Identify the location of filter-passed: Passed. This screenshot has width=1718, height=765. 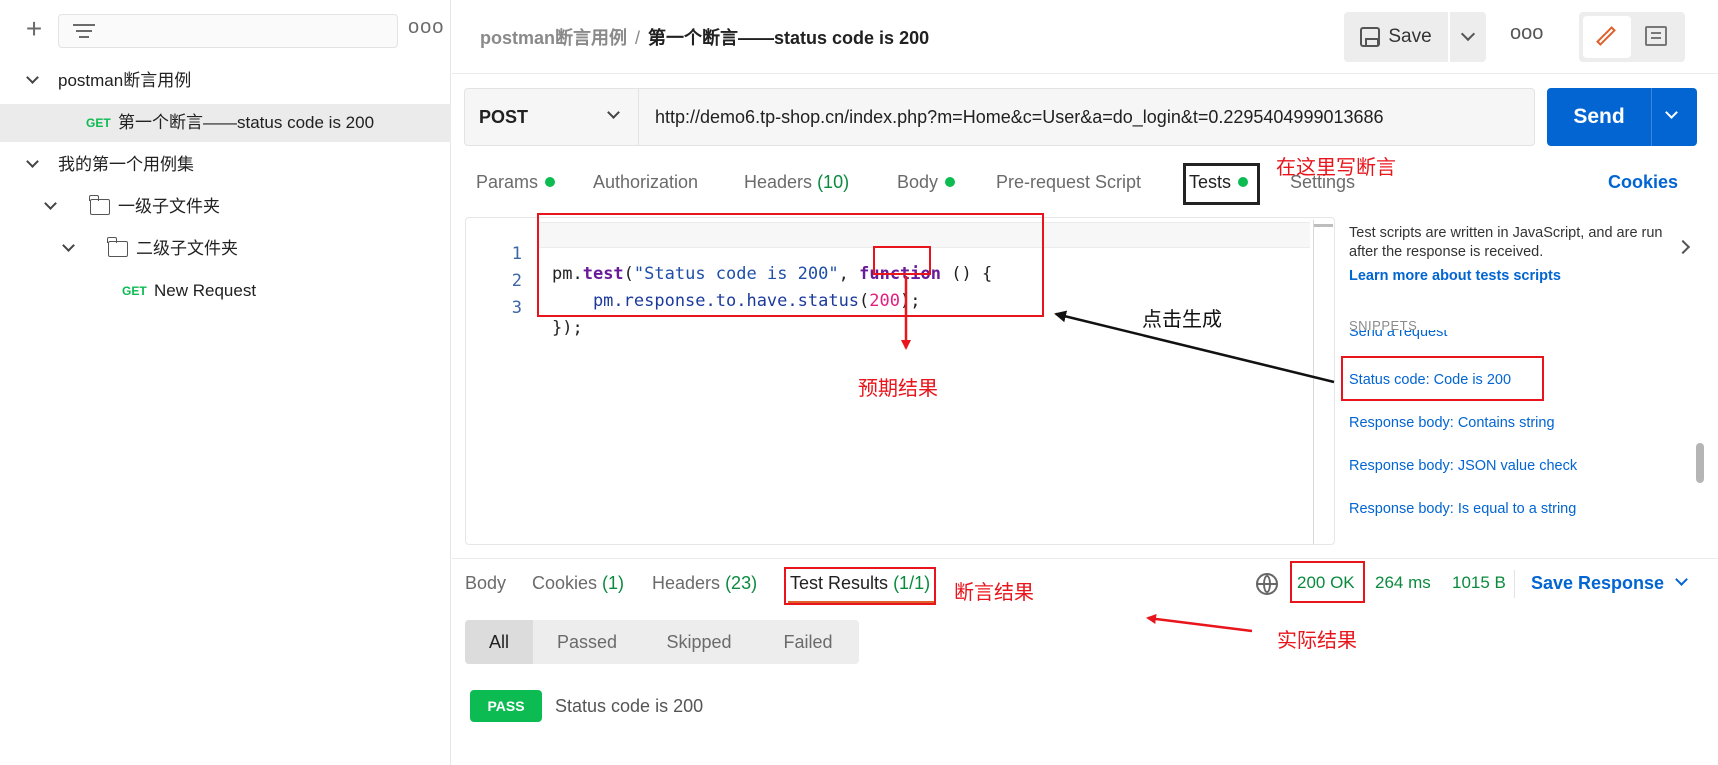
(587, 642).